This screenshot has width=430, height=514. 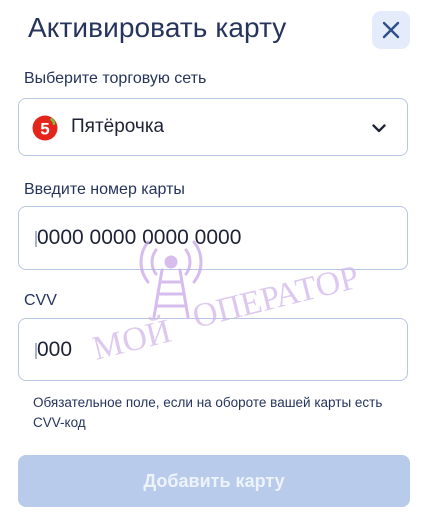 I want to click on add-card-button: Добавить карту, so click(x=214, y=481).